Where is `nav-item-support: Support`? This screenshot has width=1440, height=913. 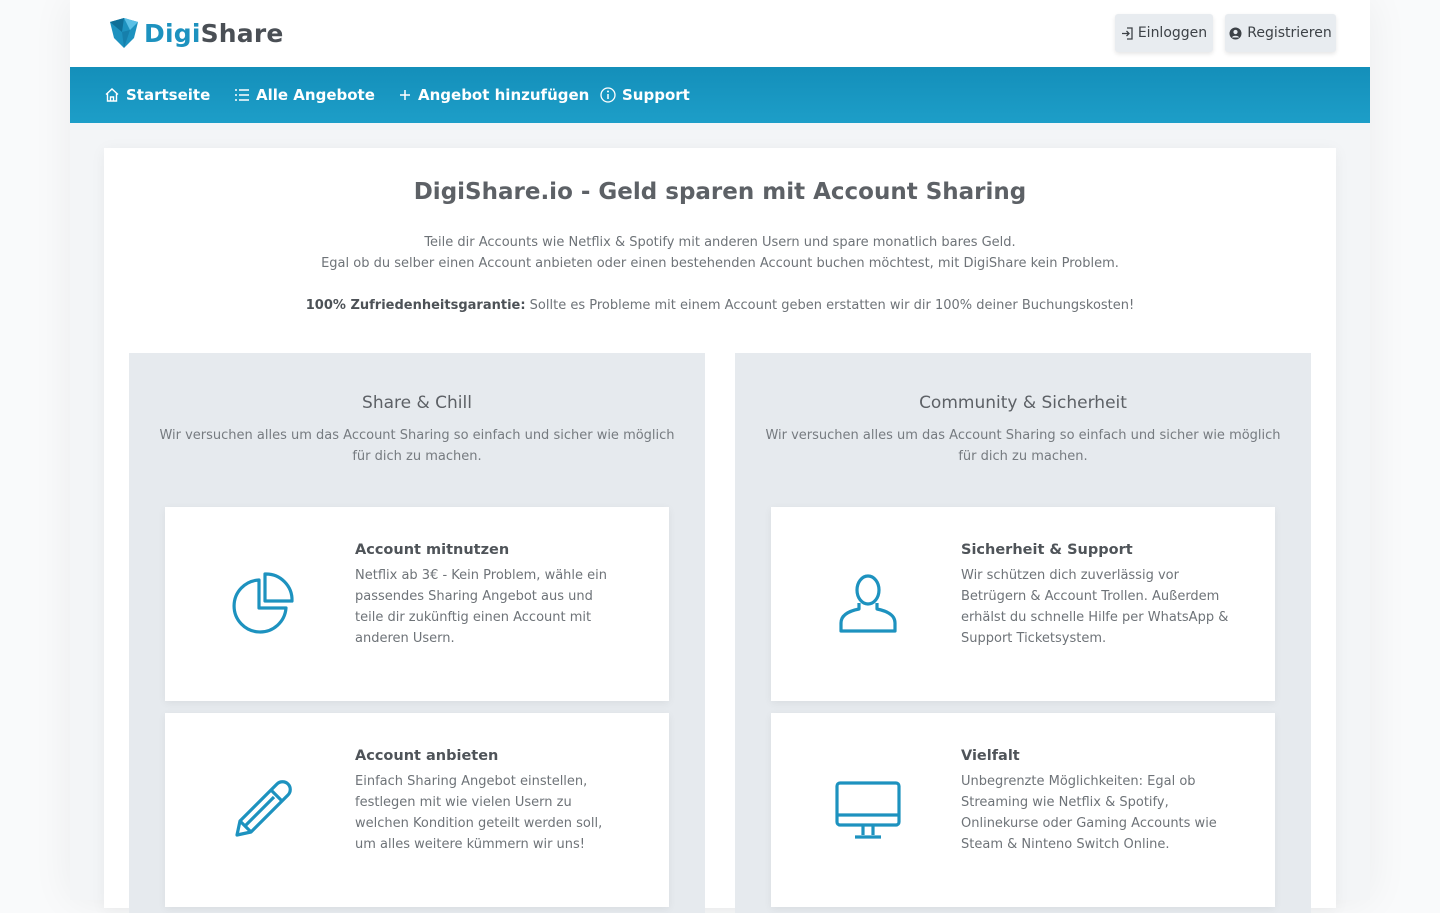
nav-item-support: Support is located at coordinates (645, 95).